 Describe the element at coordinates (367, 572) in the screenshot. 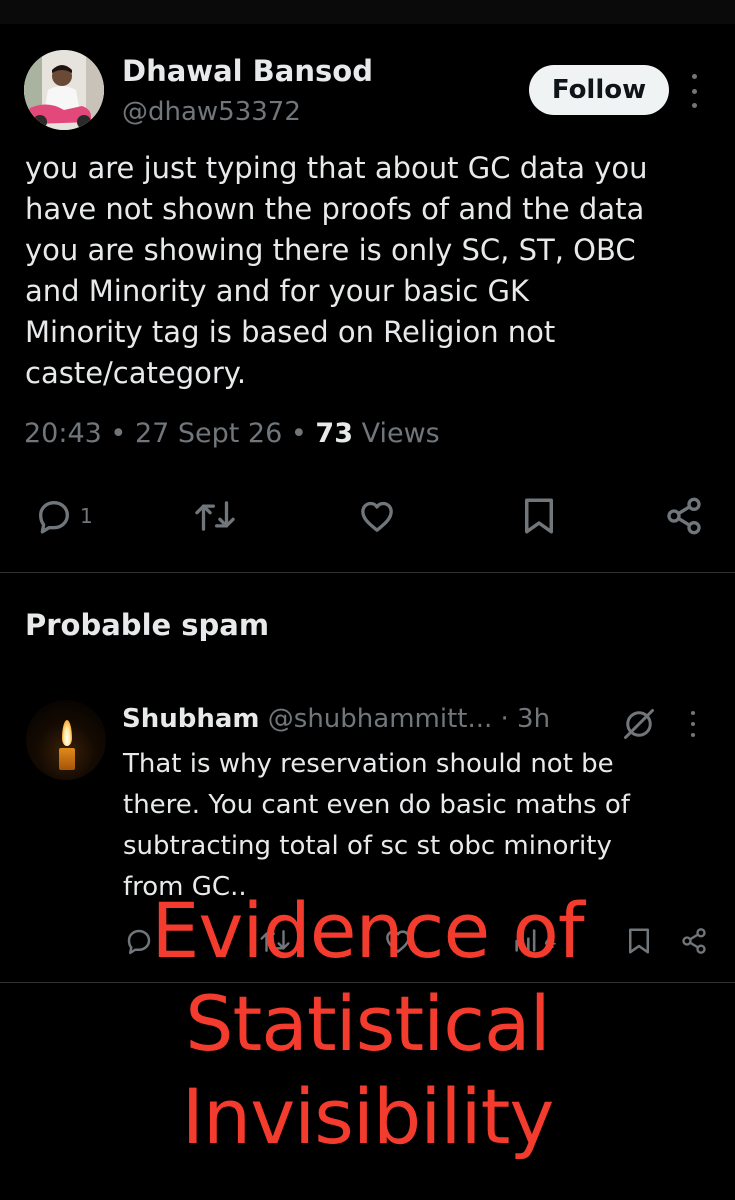

I see `divider` at that location.